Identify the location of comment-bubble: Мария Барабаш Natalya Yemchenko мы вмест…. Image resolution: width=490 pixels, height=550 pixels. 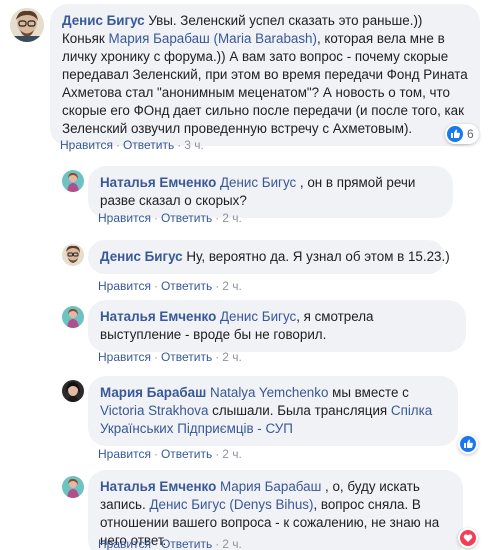
(273, 411).